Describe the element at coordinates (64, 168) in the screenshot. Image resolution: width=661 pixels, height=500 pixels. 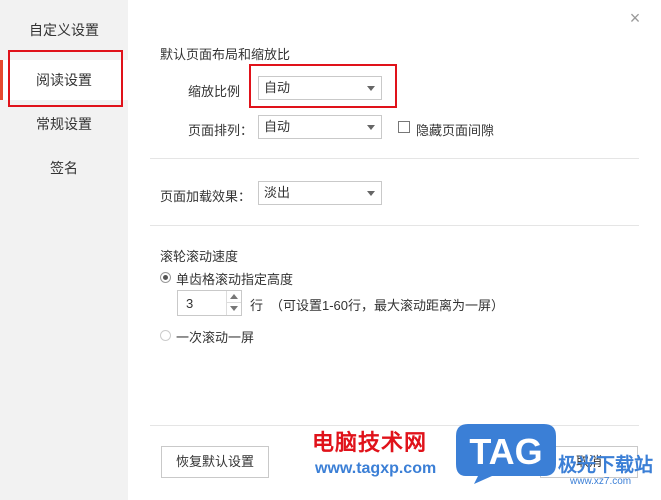
I see `sidebar-item-signature: 签名` at that location.